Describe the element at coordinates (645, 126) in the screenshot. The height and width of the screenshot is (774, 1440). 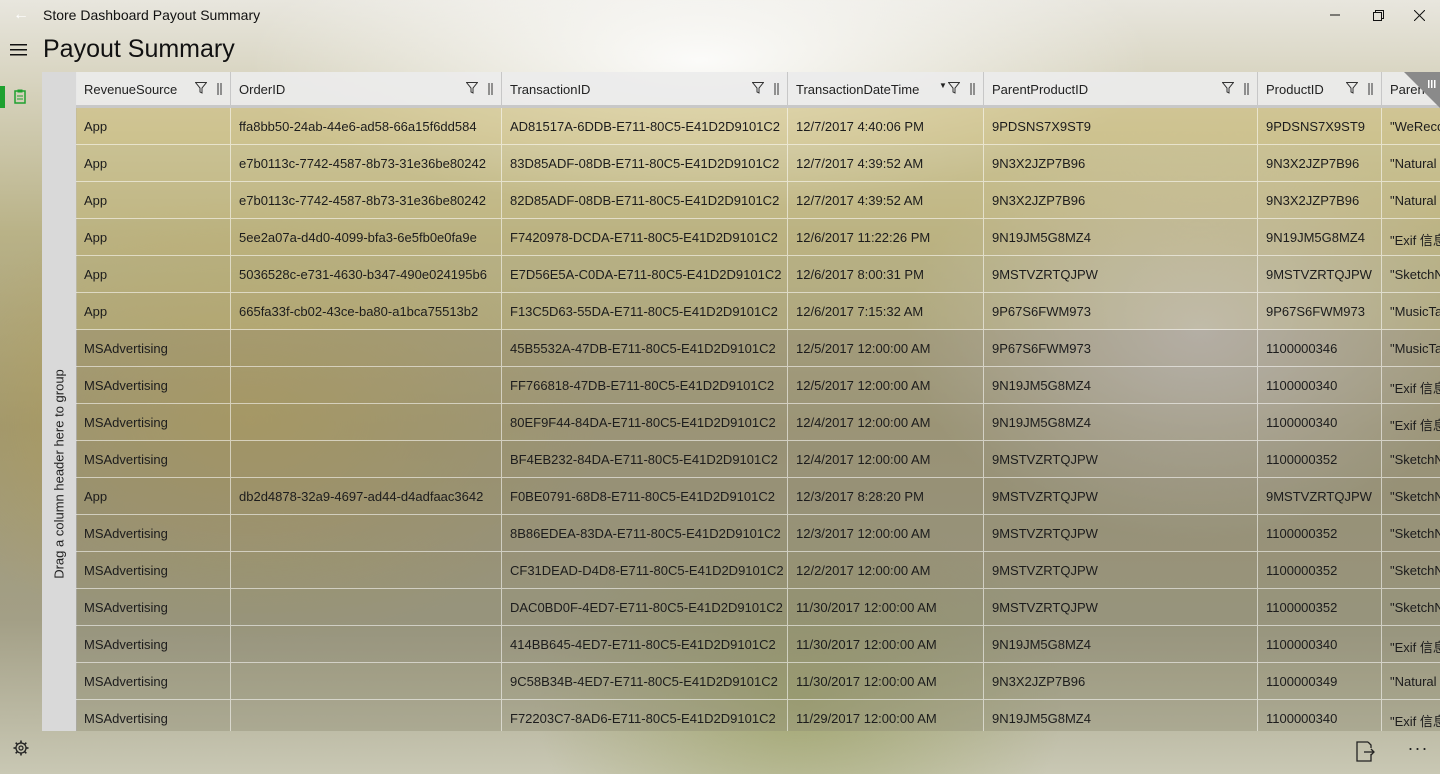
I see `table-cell: AD81517A-6DDB-E711-80C5-E41D2D9101C2` at that location.